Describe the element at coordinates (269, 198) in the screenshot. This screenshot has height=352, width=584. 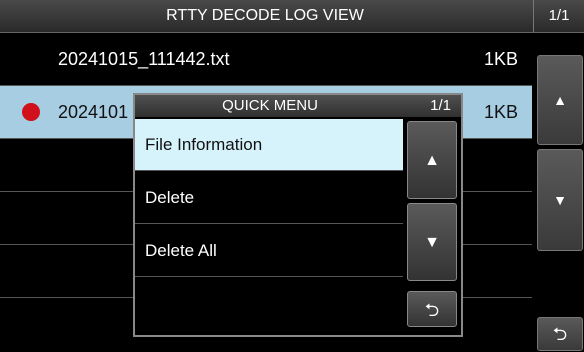
I see `menu-item-delete: Delete` at that location.